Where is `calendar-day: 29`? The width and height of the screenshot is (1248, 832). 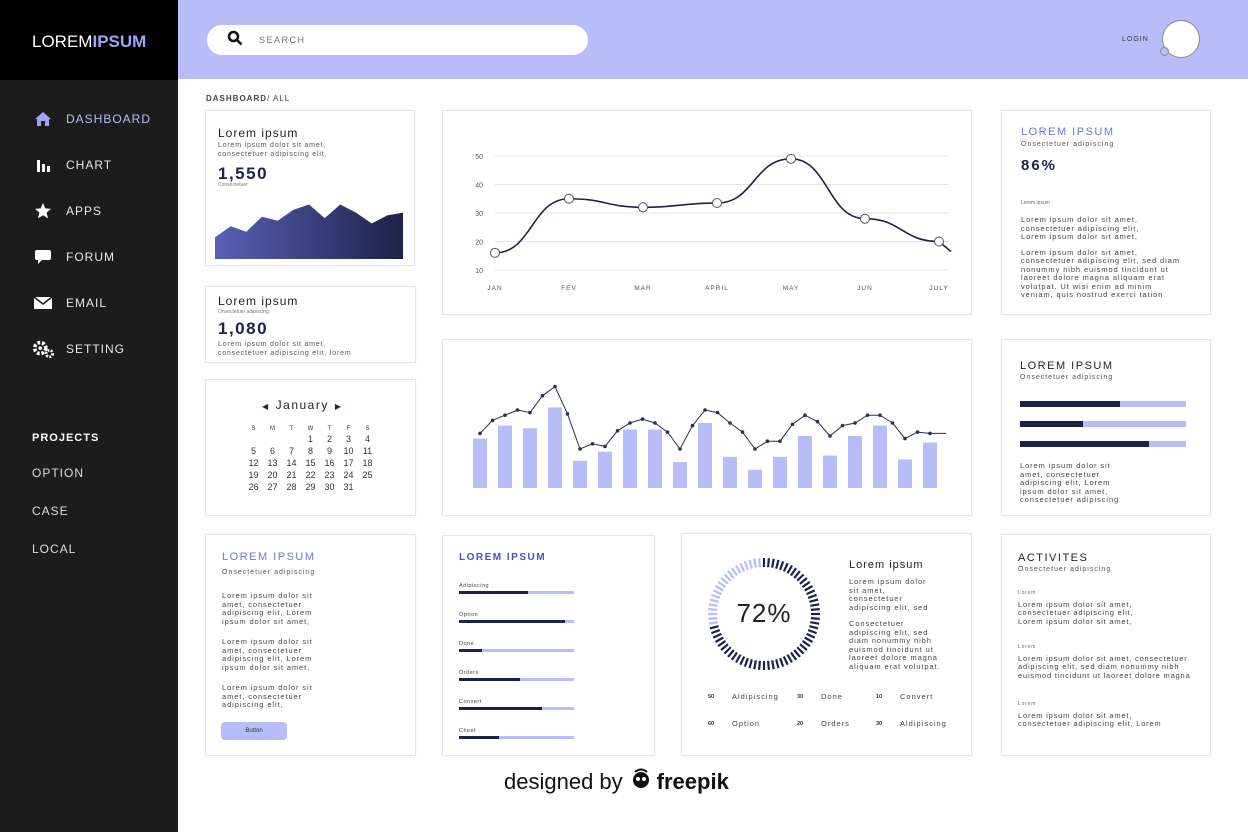 calendar-day: 29 is located at coordinates (310, 487).